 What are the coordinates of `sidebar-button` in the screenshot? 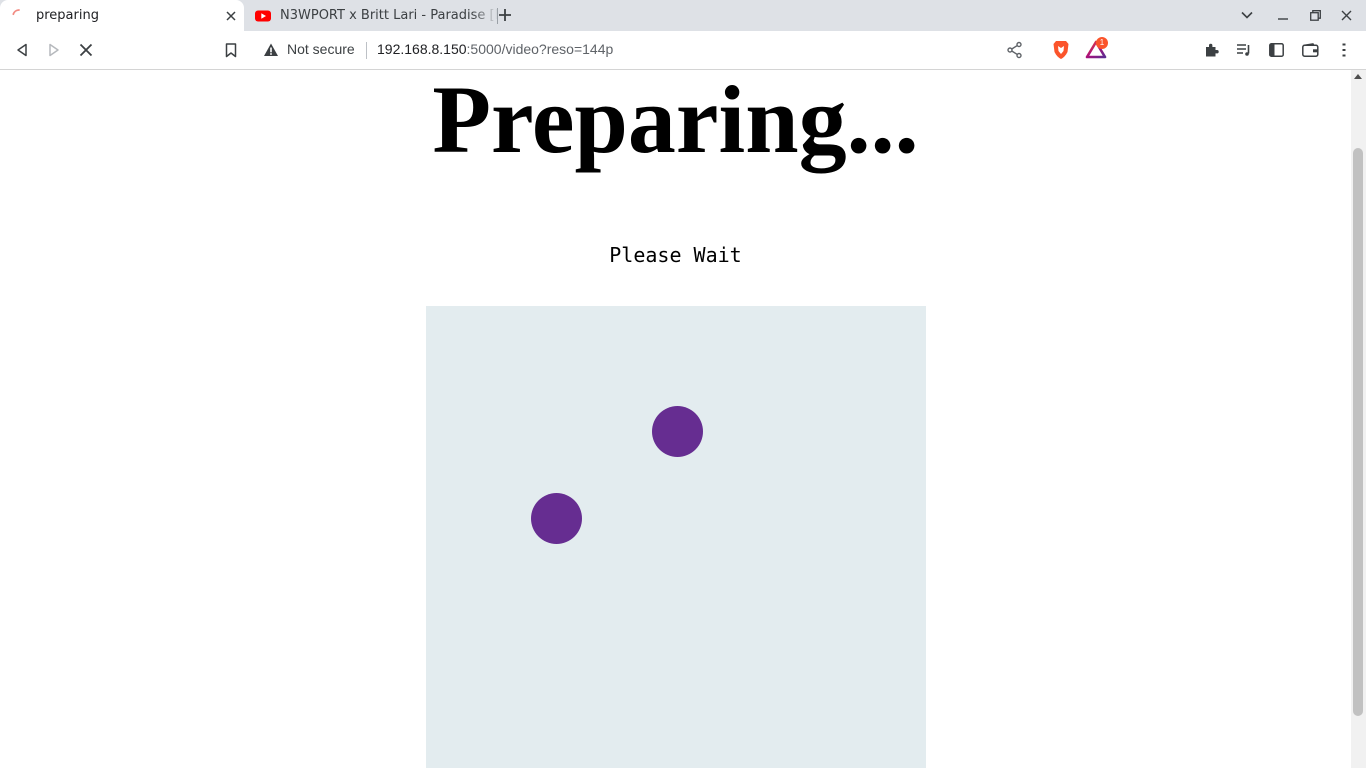 It's located at (1276, 50).